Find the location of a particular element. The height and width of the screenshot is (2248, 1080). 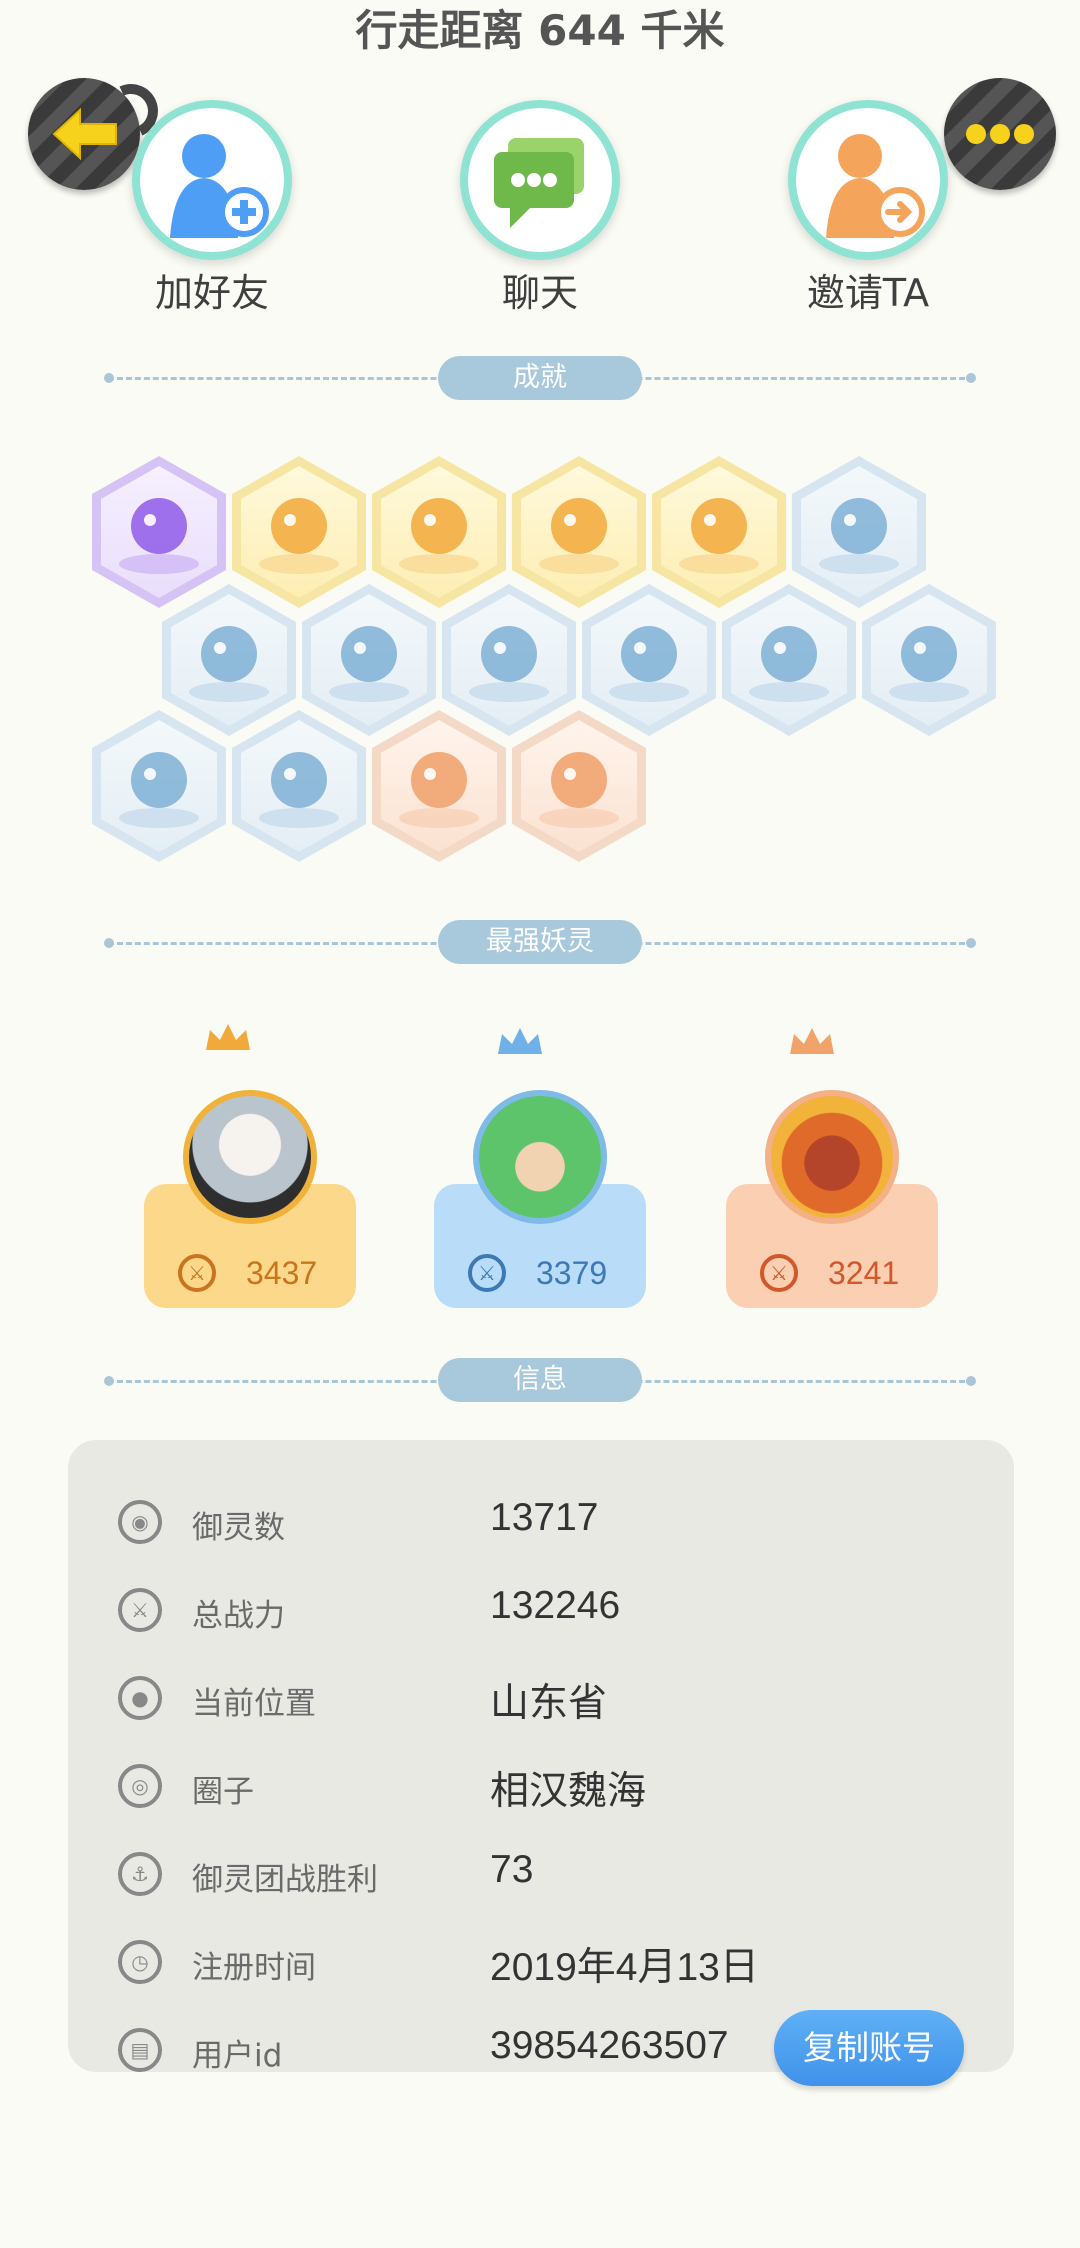

cat-cart-badge-icon is located at coordinates (789, 664).